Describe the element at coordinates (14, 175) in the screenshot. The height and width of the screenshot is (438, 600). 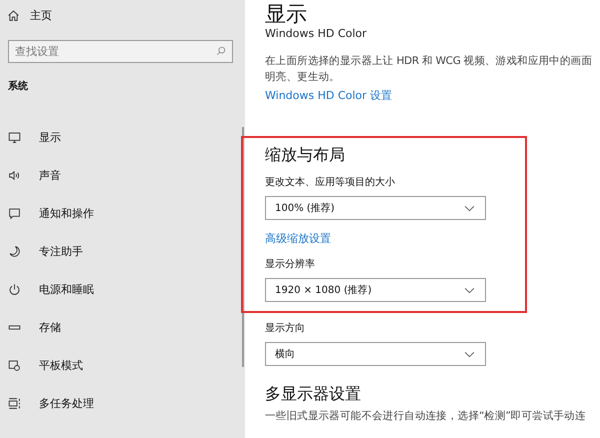
I see `speaker-icon` at that location.